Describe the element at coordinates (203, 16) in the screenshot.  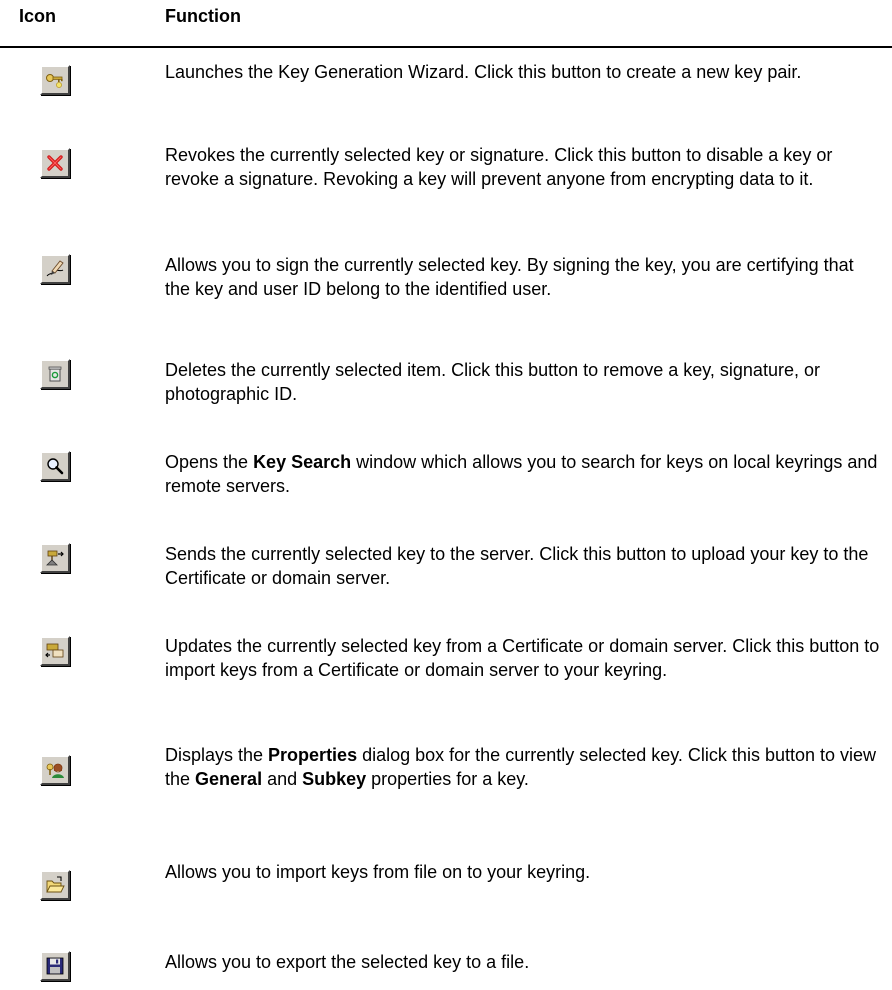
I see `column-header-function: Function` at that location.